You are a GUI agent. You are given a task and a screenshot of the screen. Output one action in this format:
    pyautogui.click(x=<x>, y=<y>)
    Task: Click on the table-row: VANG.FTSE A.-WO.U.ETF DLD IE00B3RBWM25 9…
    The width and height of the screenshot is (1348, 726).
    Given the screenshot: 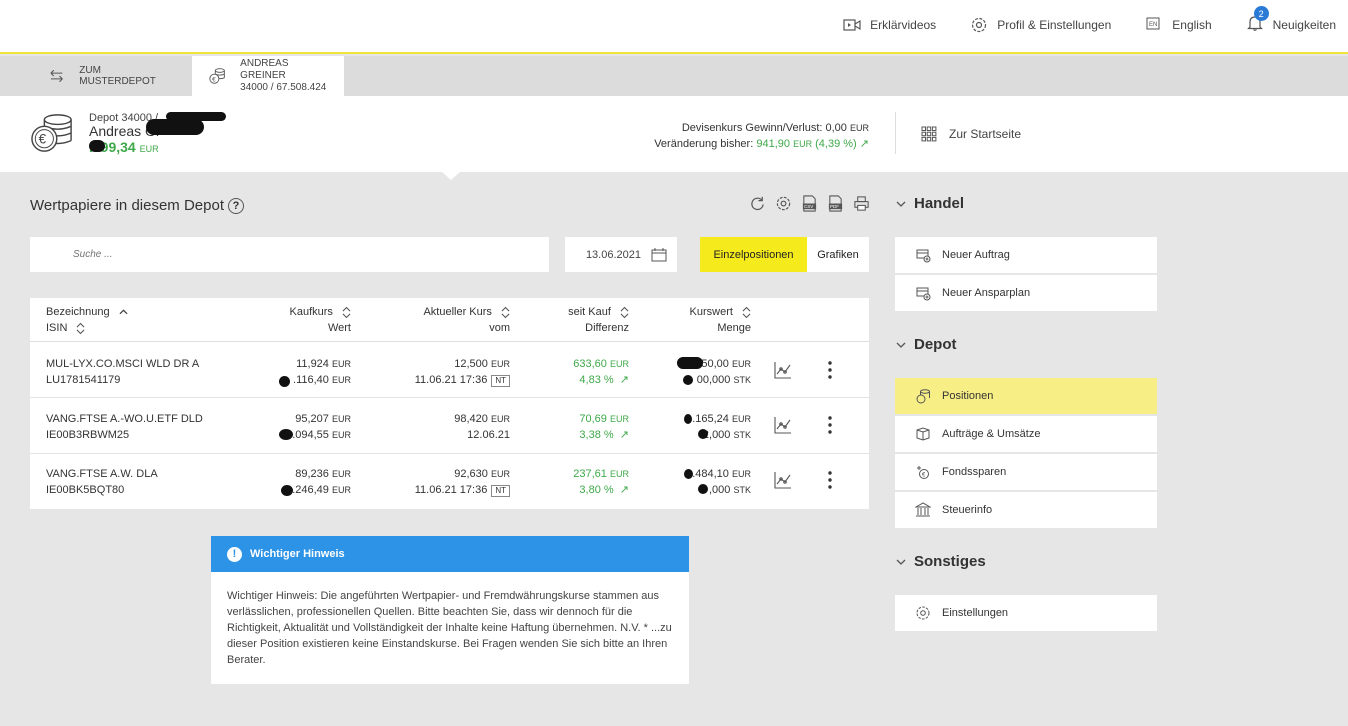 What is the action you would take?
    pyautogui.click(x=449, y=426)
    